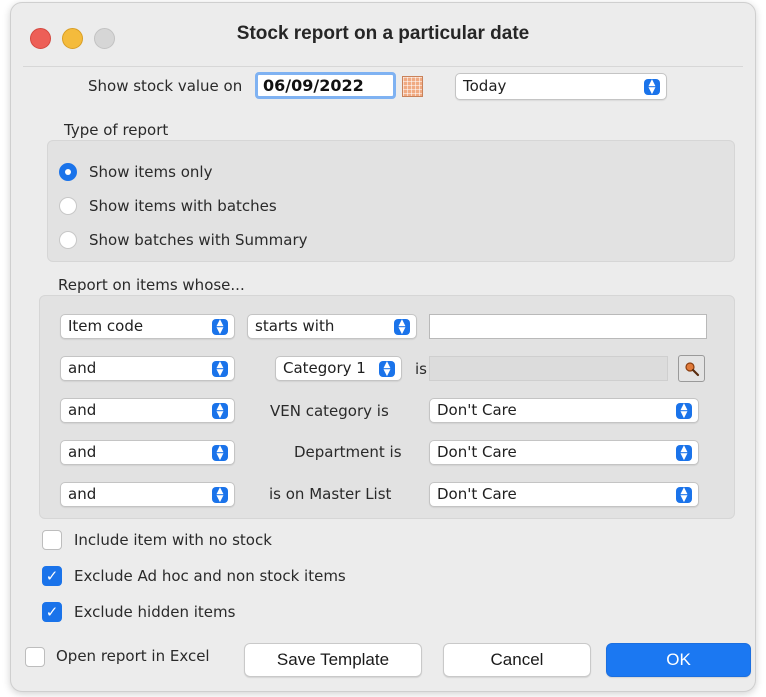 The height and width of the screenshot is (697, 766). I want to click on department-value: Don't Care, so click(477, 452).